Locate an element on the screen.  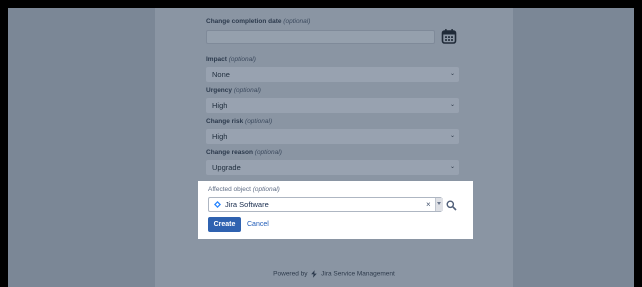
powered-by-brand: Jira Service Management is located at coordinates (358, 274).